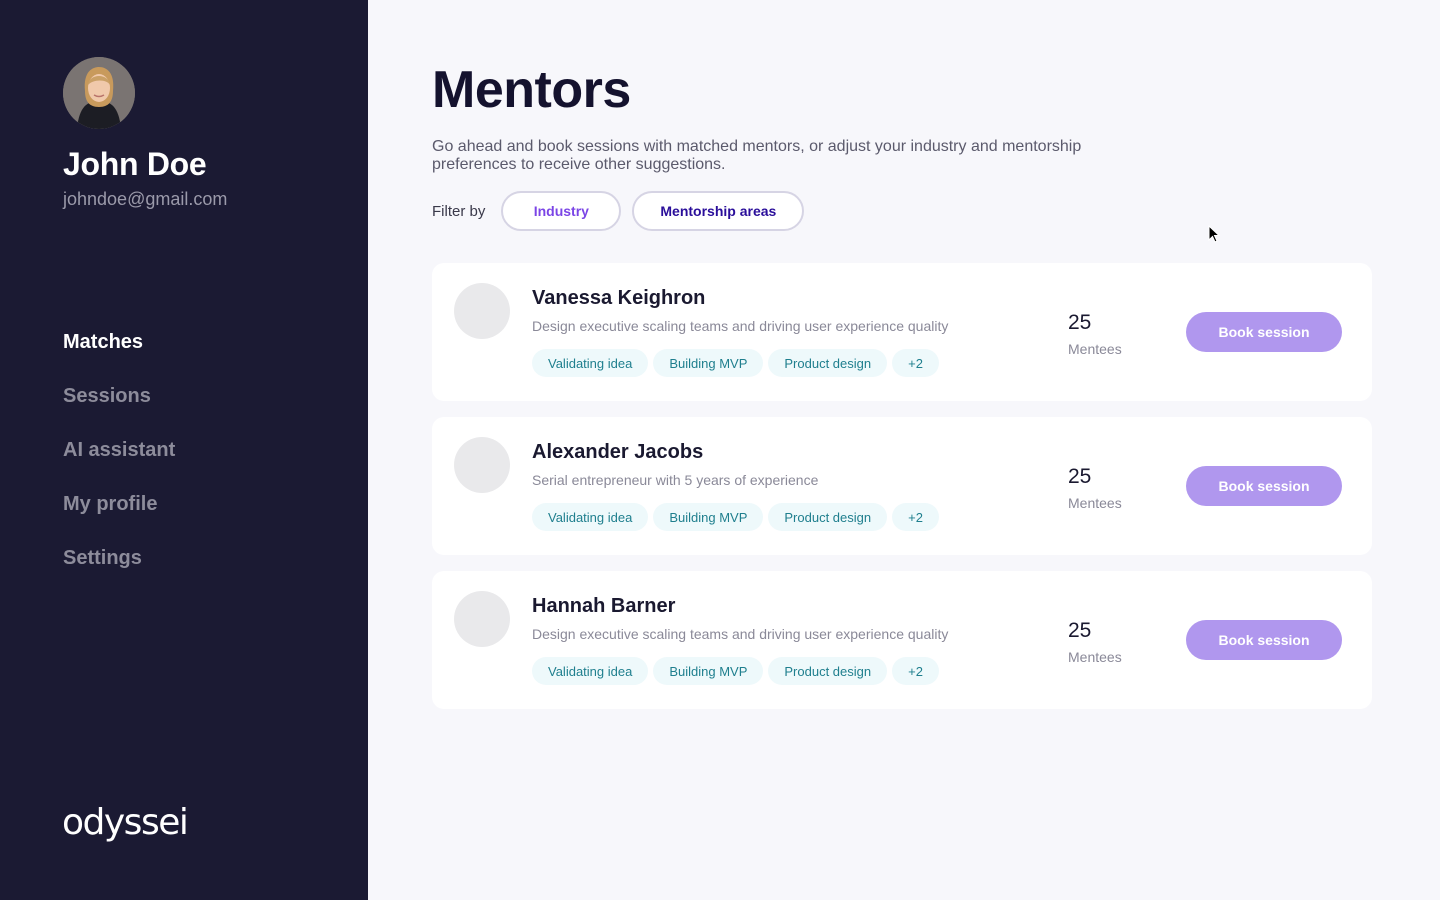 The width and height of the screenshot is (1440, 900). Describe the element at coordinates (145, 199) in the screenshot. I see `user-email: johndoe@gmail.com` at that location.